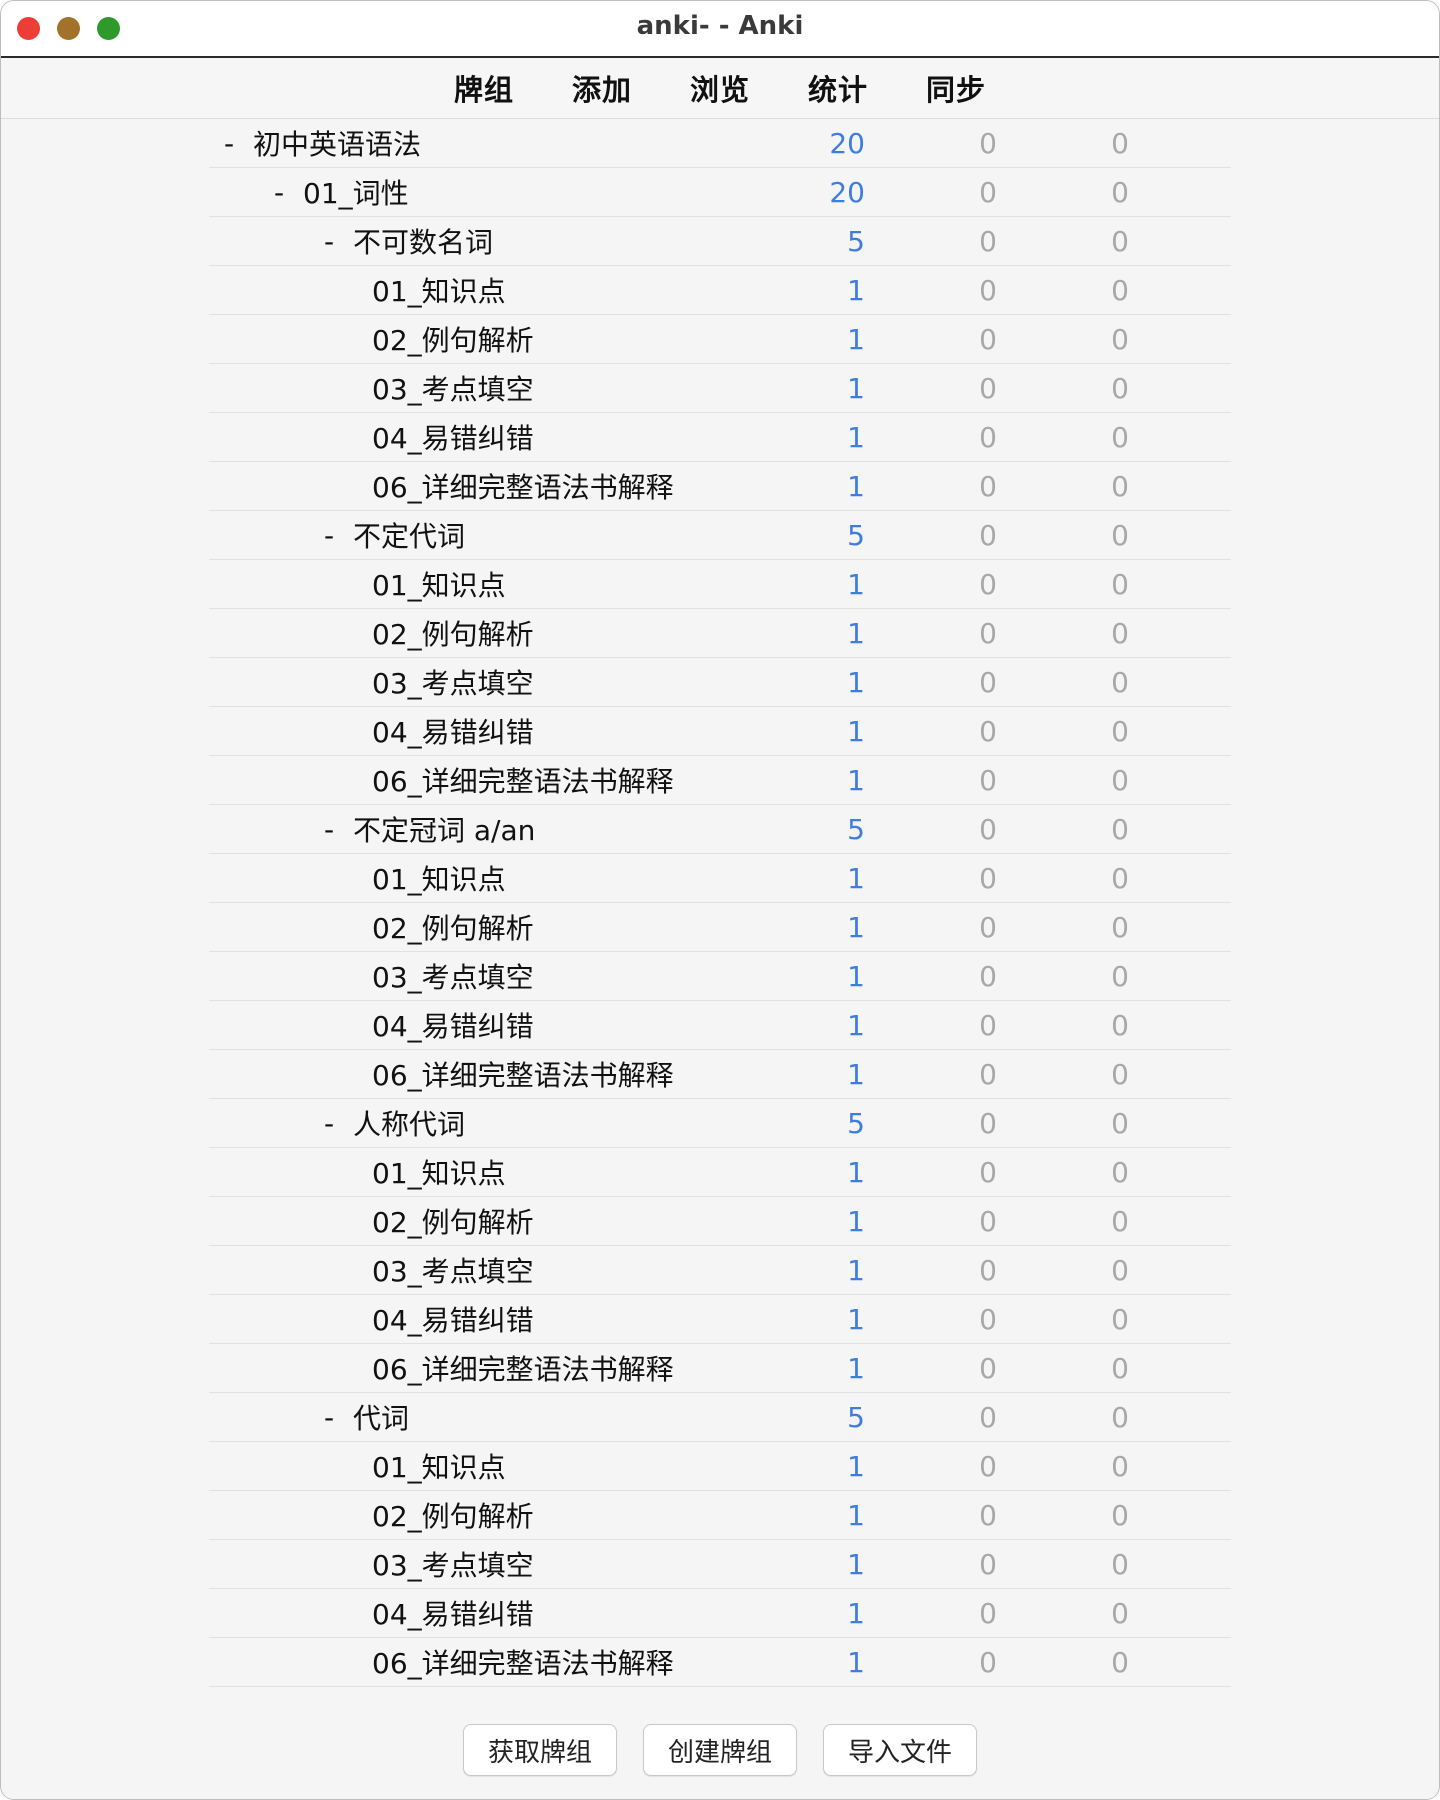 This screenshot has height=1800, width=1440. Describe the element at coordinates (720, 829) in the screenshot. I see `deck-row: - 不定冠词 a/an 5 0 0` at that location.